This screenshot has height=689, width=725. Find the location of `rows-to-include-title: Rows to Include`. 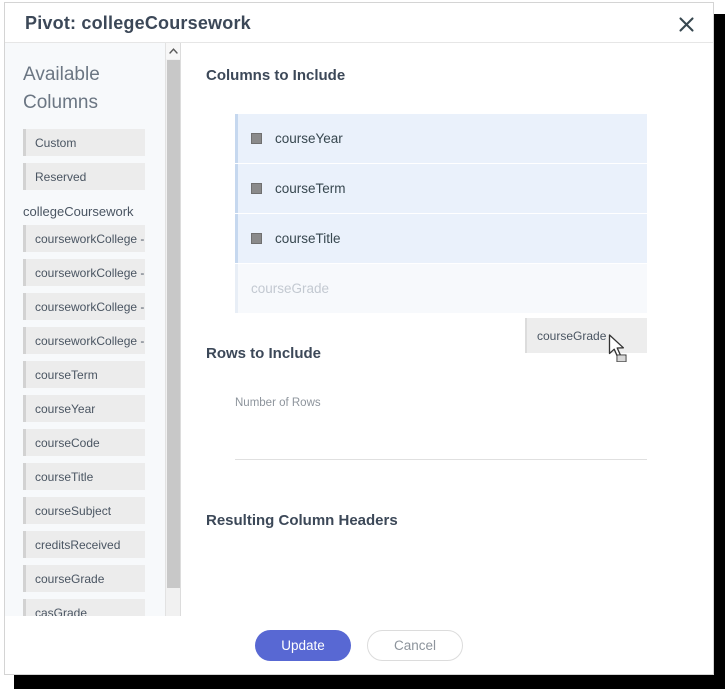

rows-to-include-title: Rows to Include is located at coordinates (264, 353).